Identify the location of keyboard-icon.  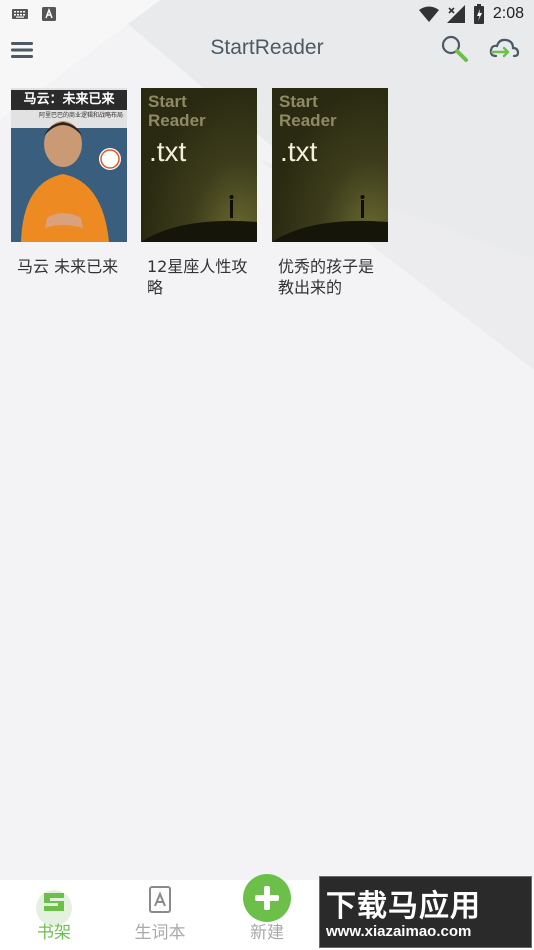
(20, 14).